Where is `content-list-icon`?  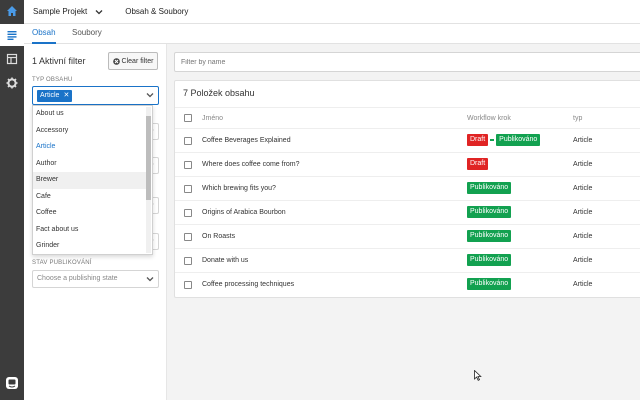
content-list-icon is located at coordinates (12, 35).